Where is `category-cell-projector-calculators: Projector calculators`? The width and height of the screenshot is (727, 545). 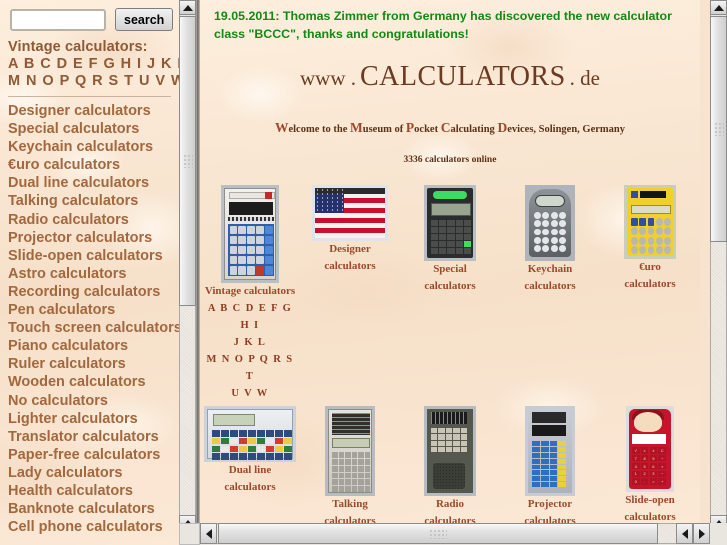
category-cell-projector-calculators: Projector calculators is located at coordinates (550, 464).